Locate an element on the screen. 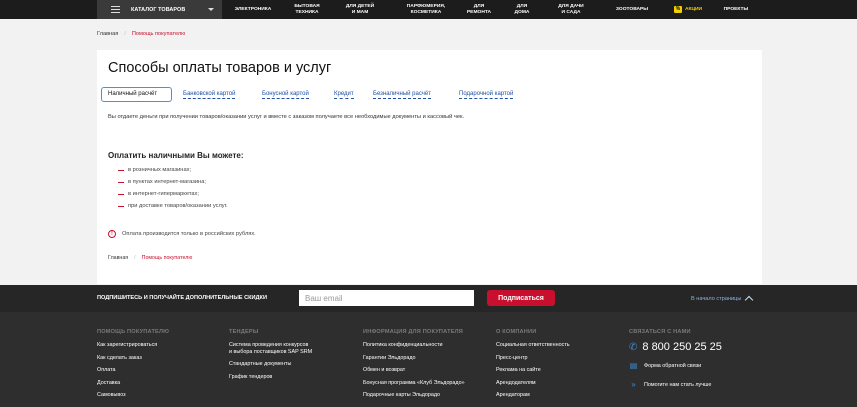  chevron-up-icon is located at coordinates (749, 300).